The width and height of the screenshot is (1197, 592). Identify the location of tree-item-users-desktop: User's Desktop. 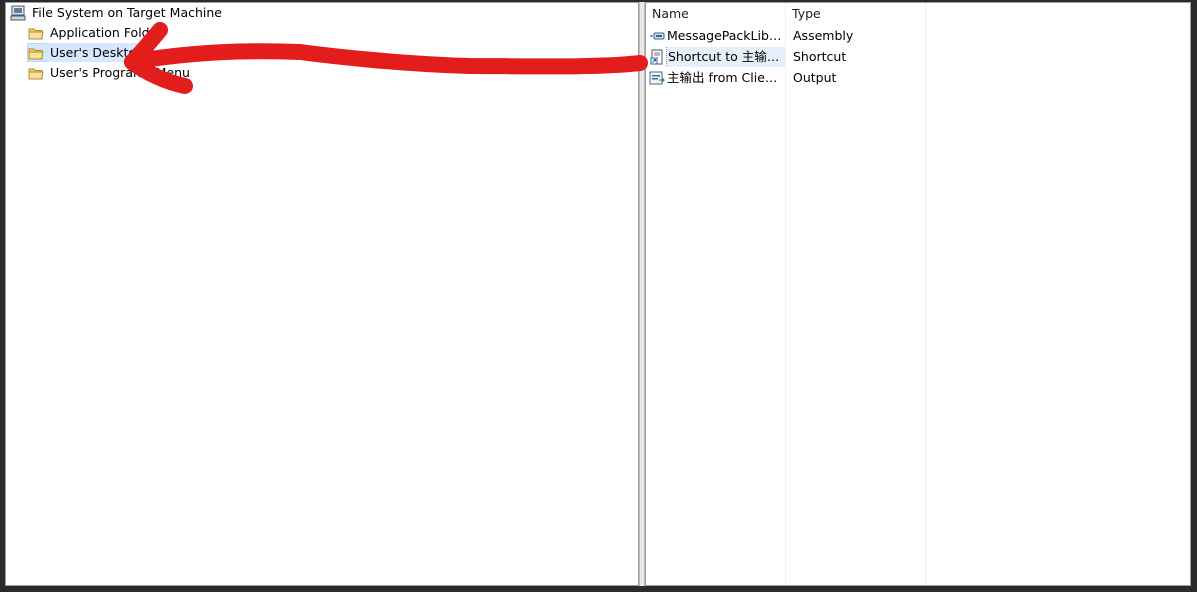
(87, 52).